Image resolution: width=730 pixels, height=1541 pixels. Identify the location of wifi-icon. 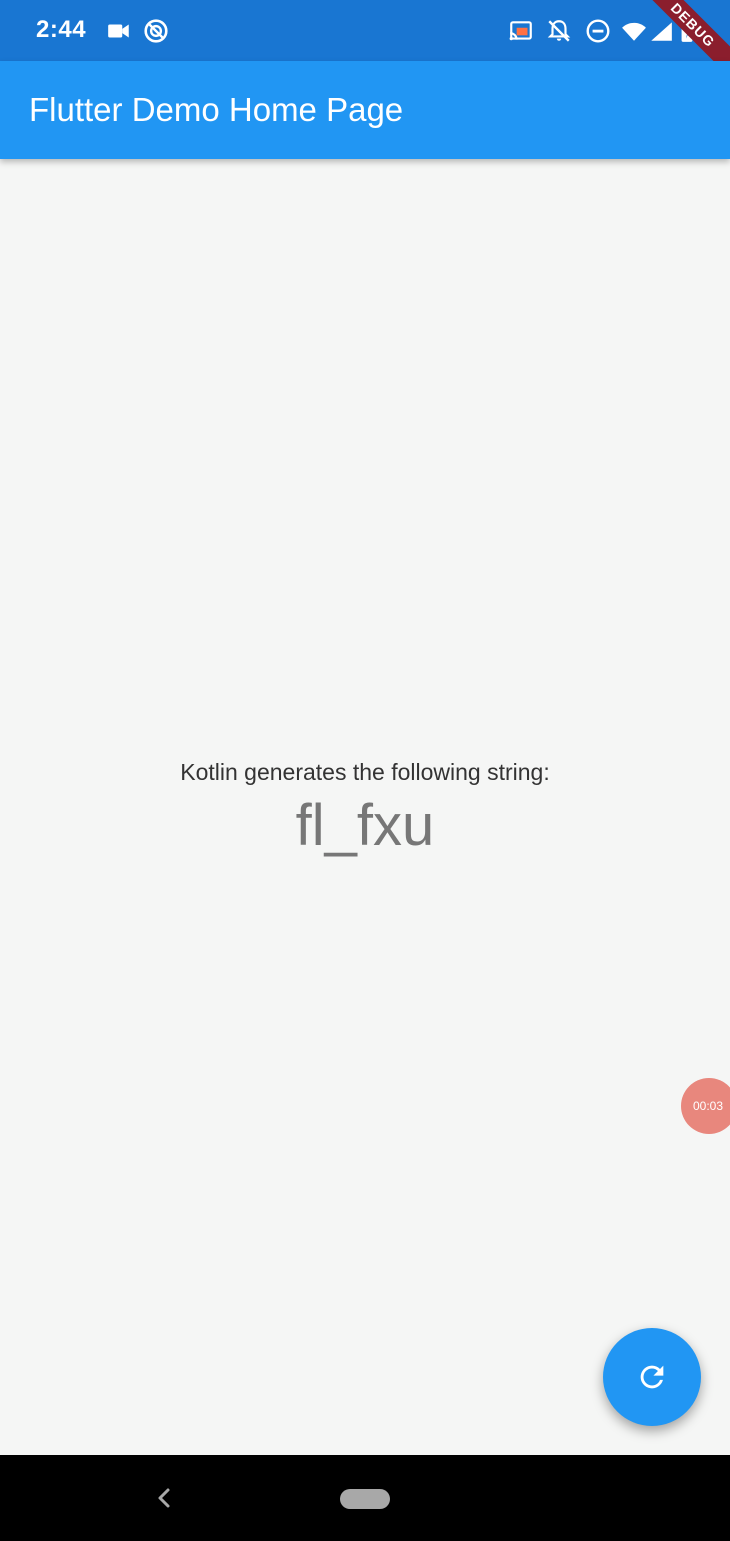
(634, 31).